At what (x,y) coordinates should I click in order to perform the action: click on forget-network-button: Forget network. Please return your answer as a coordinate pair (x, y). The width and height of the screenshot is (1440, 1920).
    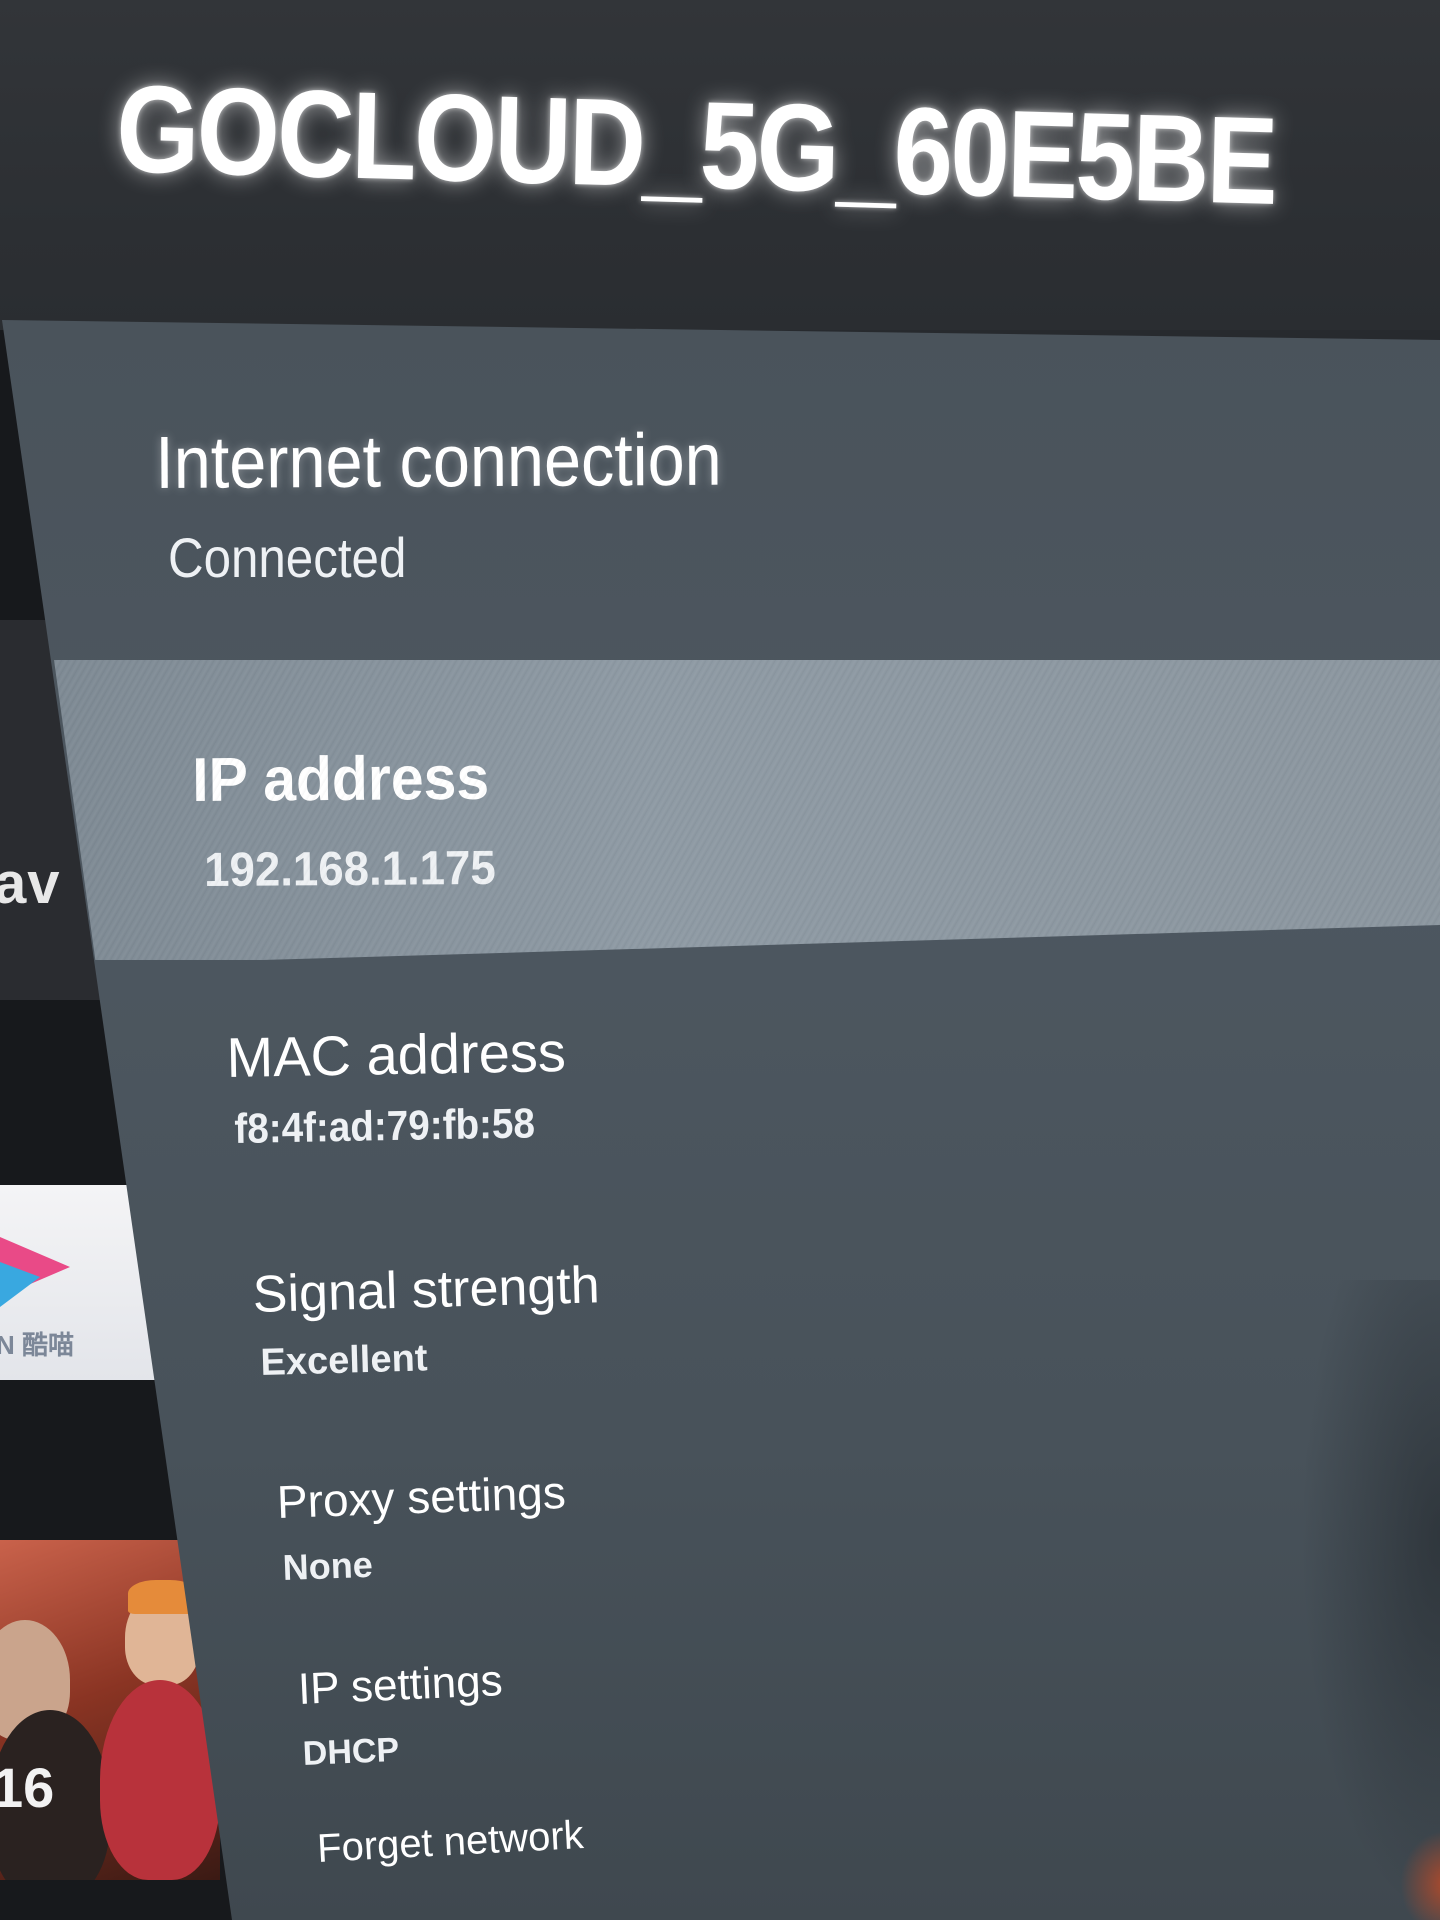
    Looking at the image, I should click on (720, 1866).